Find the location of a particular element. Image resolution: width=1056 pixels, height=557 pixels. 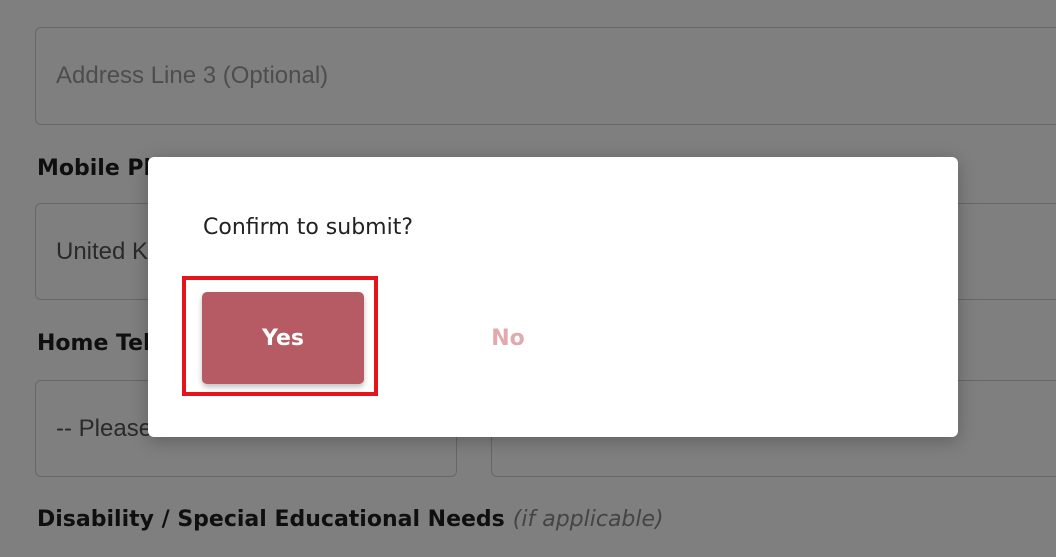

dialog-message: Confirm to submit? is located at coordinates (308, 227).